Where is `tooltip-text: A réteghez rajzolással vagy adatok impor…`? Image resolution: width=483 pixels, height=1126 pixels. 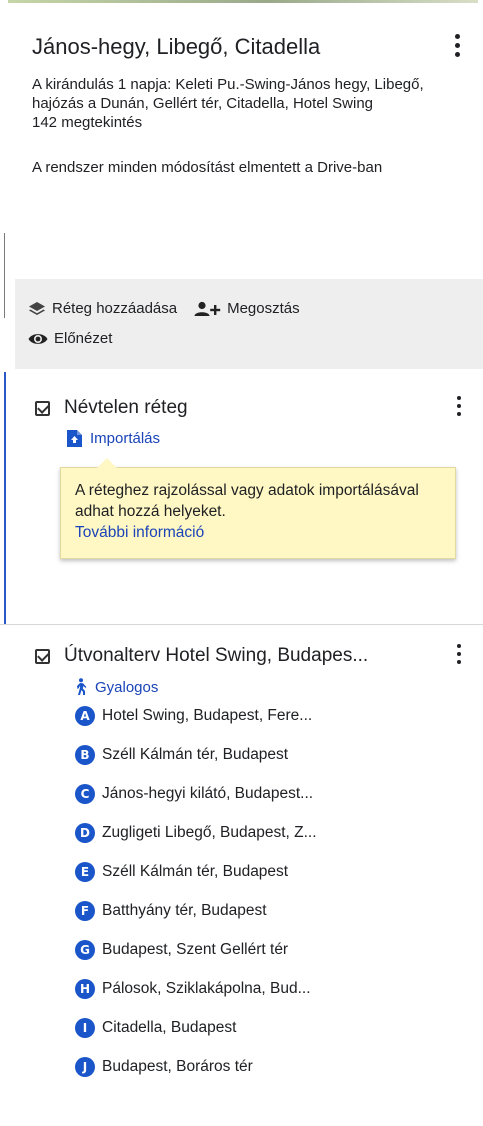
tooltip-text: A réteghez rajzolással vagy adatok impor… is located at coordinates (247, 501).